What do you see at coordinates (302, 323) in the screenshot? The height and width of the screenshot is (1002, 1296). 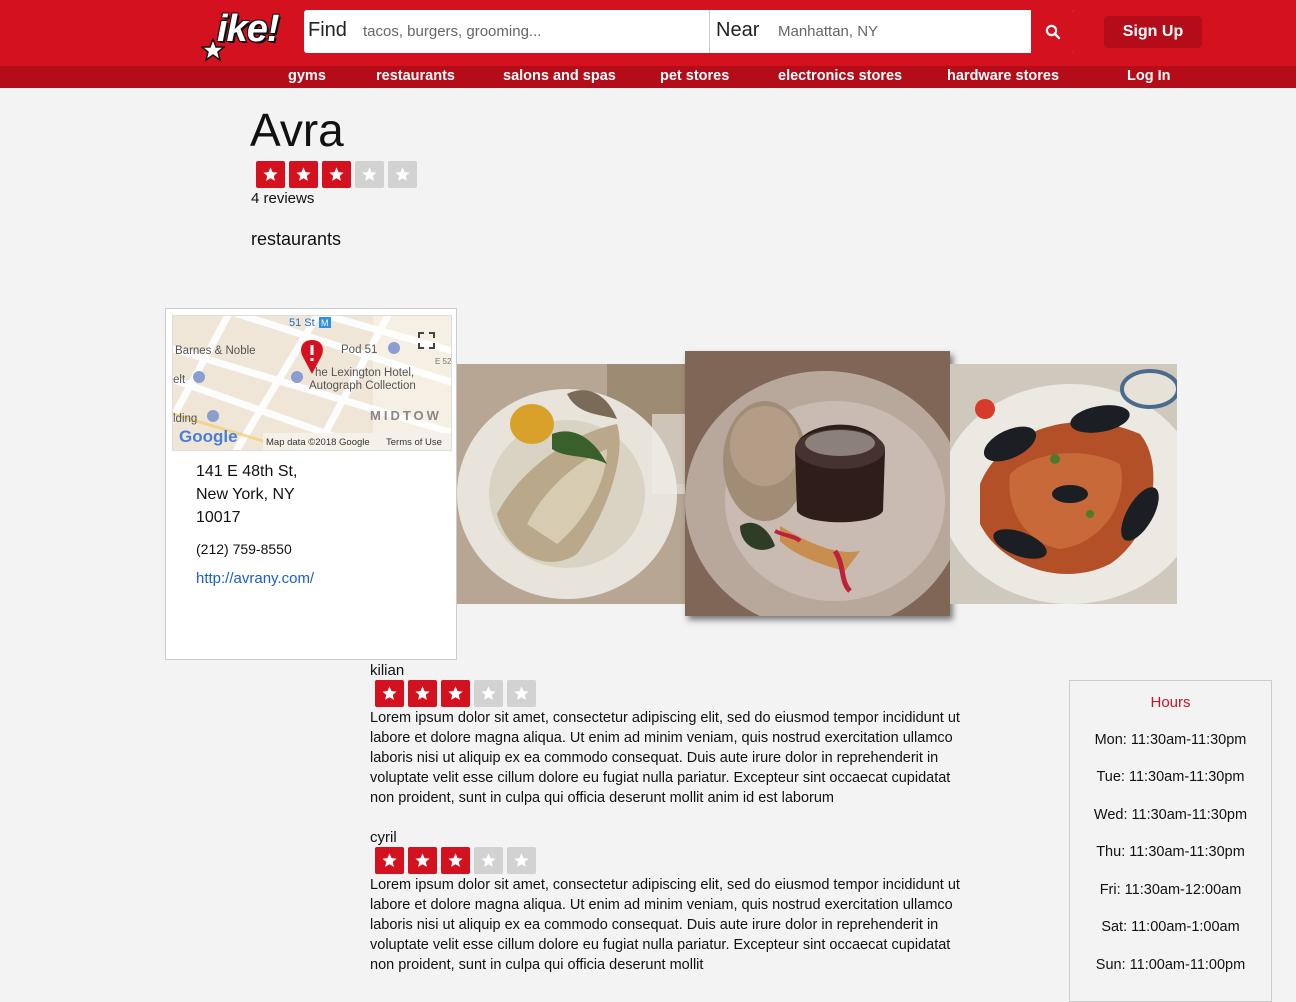 I see `map-label-street: 51 St` at bounding box center [302, 323].